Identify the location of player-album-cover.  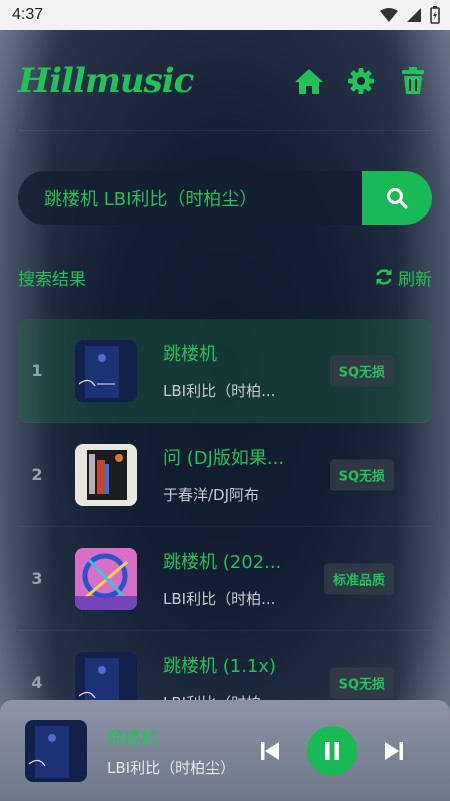
(56, 750).